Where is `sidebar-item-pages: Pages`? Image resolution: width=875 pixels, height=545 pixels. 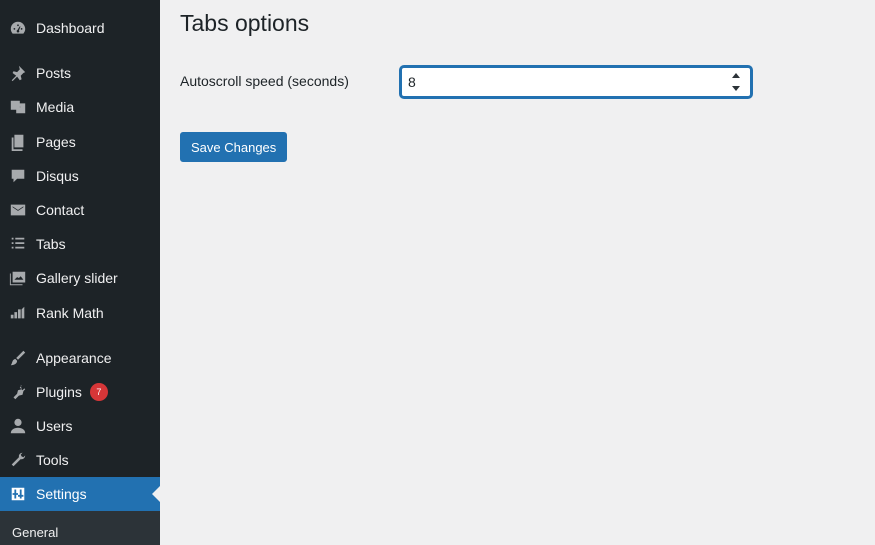 sidebar-item-pages: Pages is located at coordinates (80, 142).